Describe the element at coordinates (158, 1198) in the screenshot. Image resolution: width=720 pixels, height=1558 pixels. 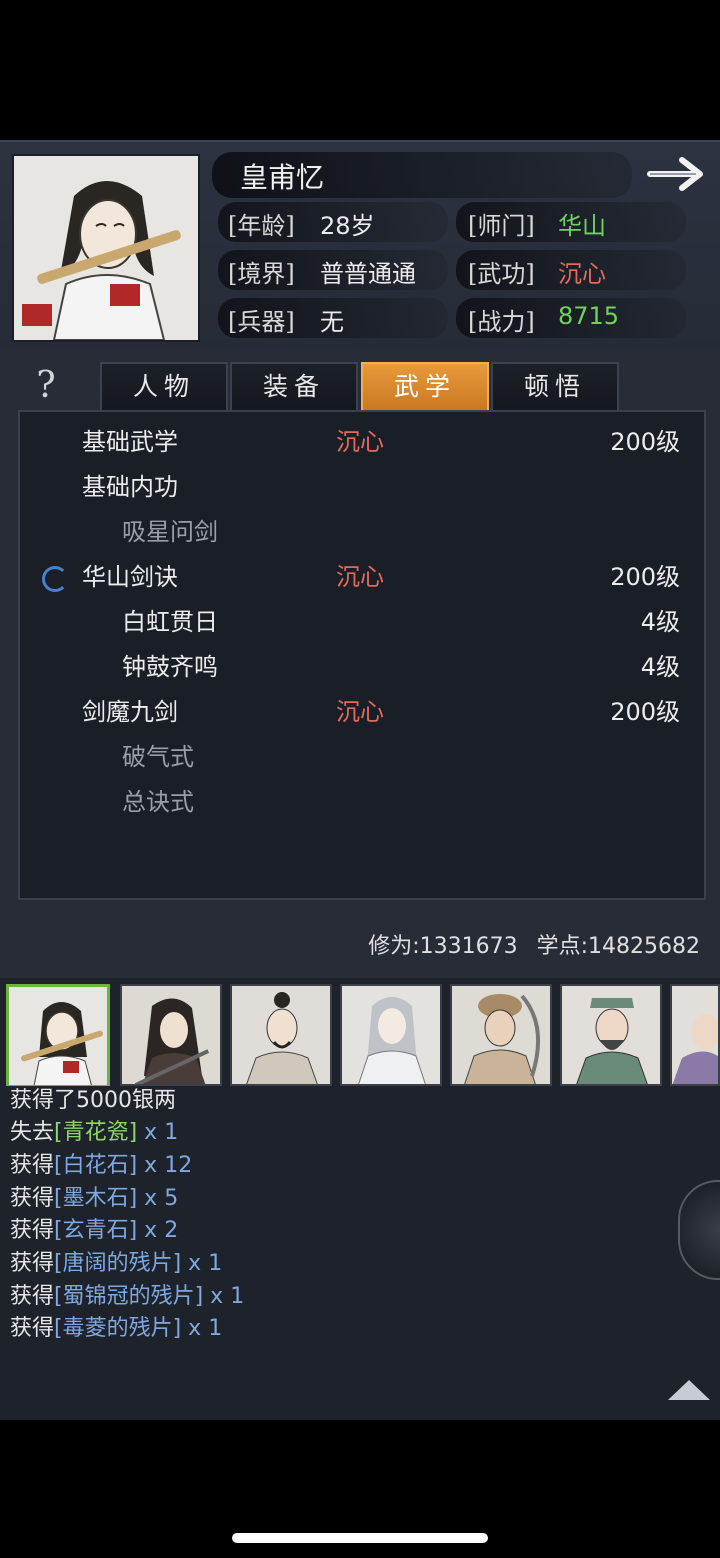
I see `log-qty: x 5` at that location.